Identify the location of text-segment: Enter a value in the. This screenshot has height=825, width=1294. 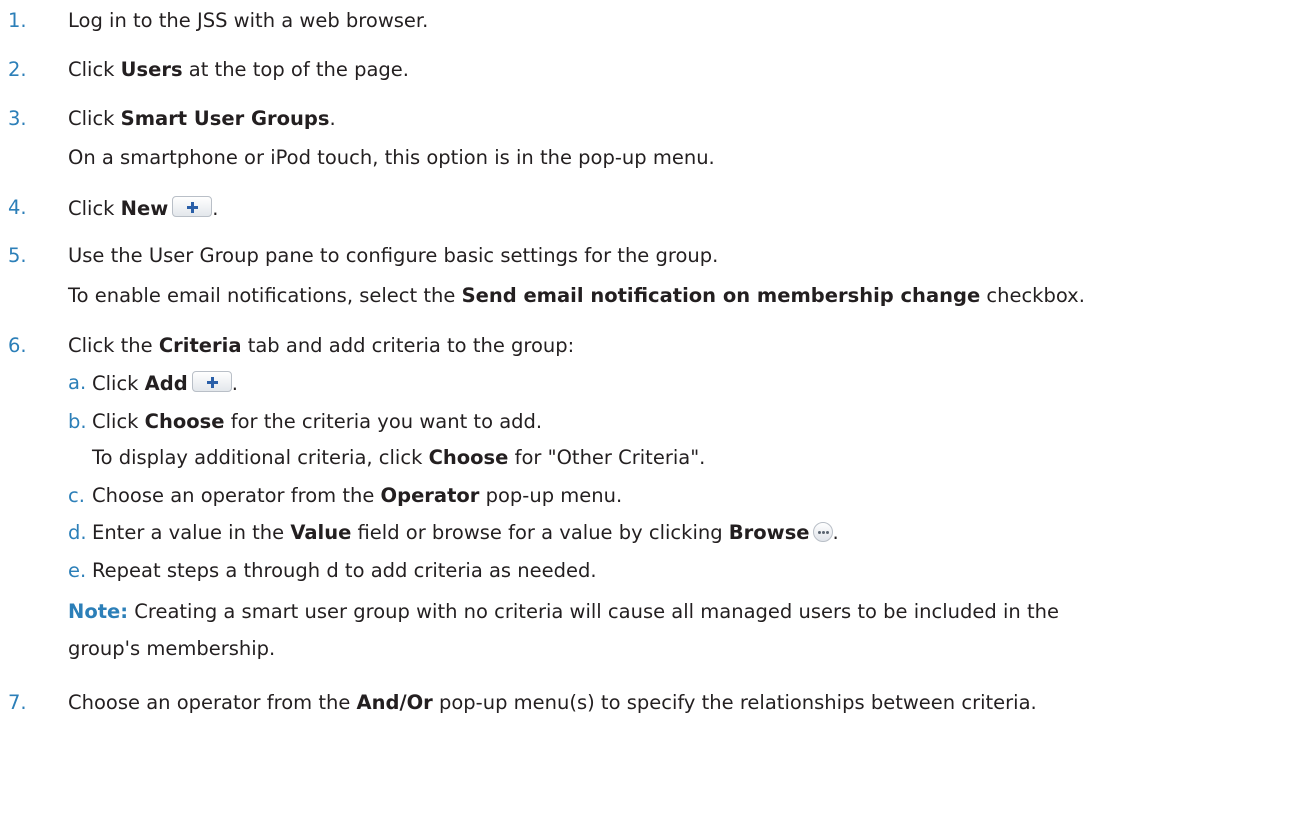
(191, 532).